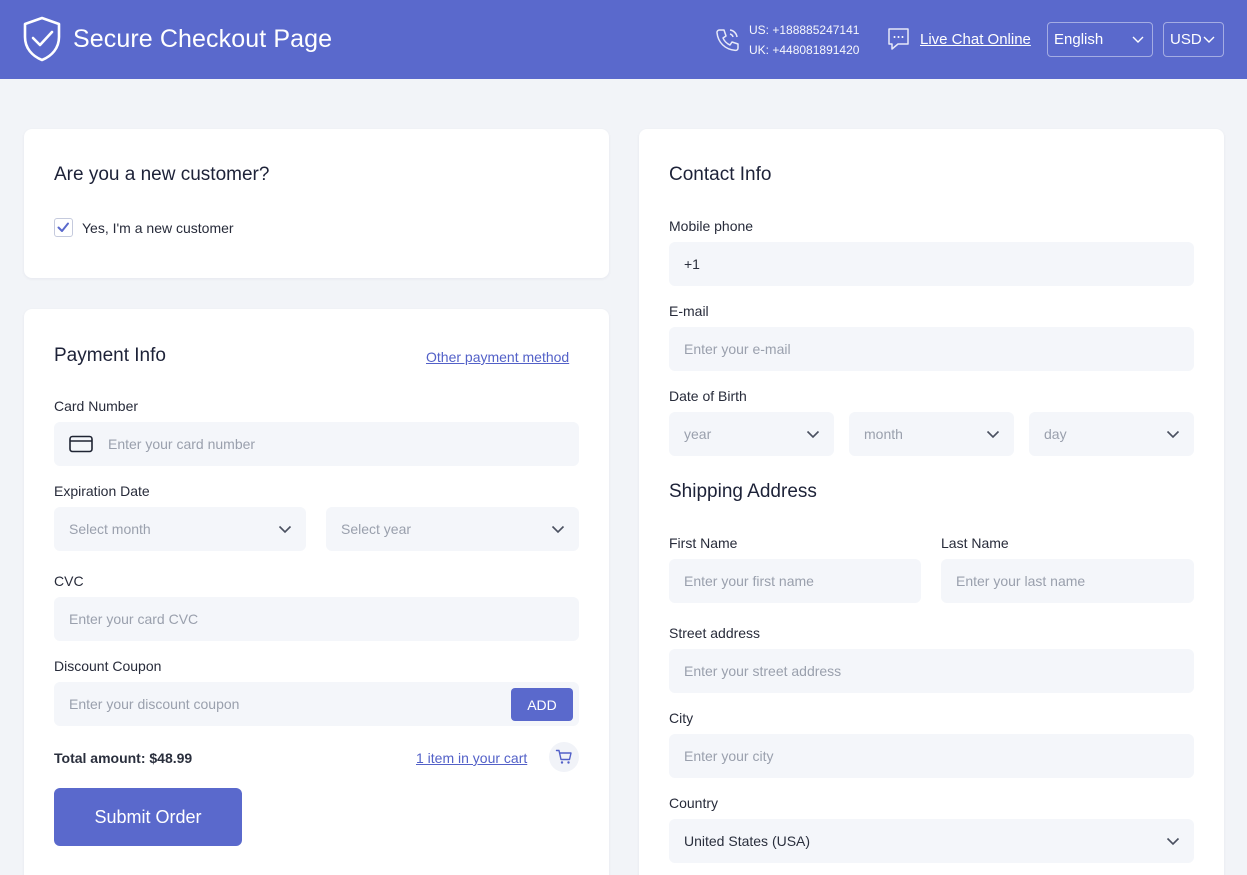 This screenshot has width=1247, height=875. I want to click on dob-day-select: day, so click(1111, 434).